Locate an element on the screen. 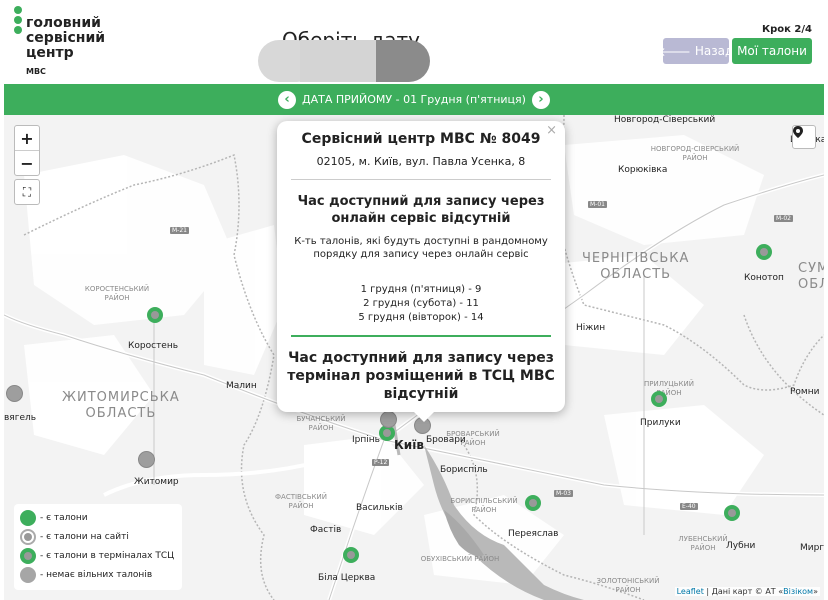 This screenshot has width=828, height=600. road-label: M-21 is located at coordinates (179, 230).